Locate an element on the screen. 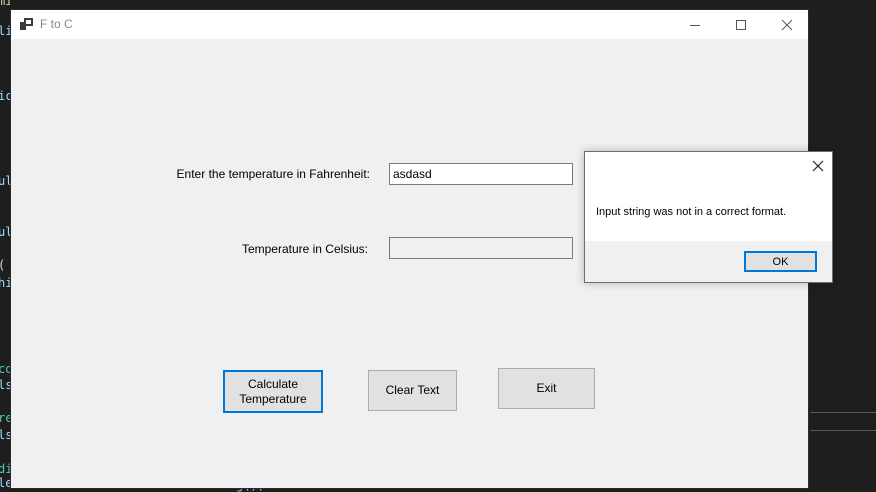  celsius-output is located at coordinates (481, 248).